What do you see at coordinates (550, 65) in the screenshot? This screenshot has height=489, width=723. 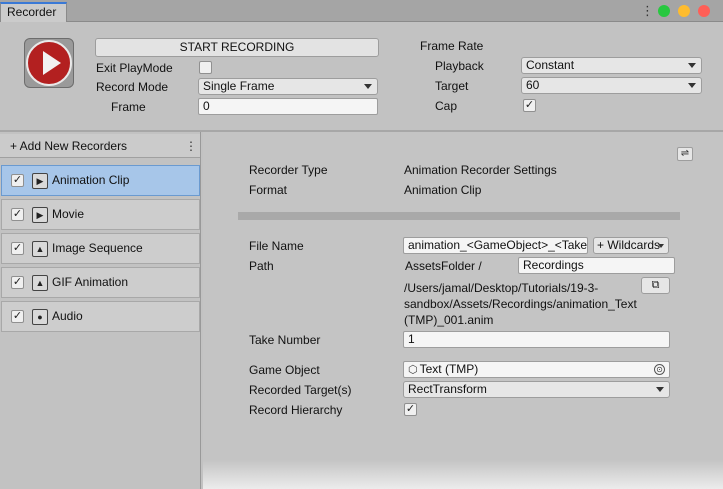 I see `playback-value: Constant` at bounding box center [550, 65].